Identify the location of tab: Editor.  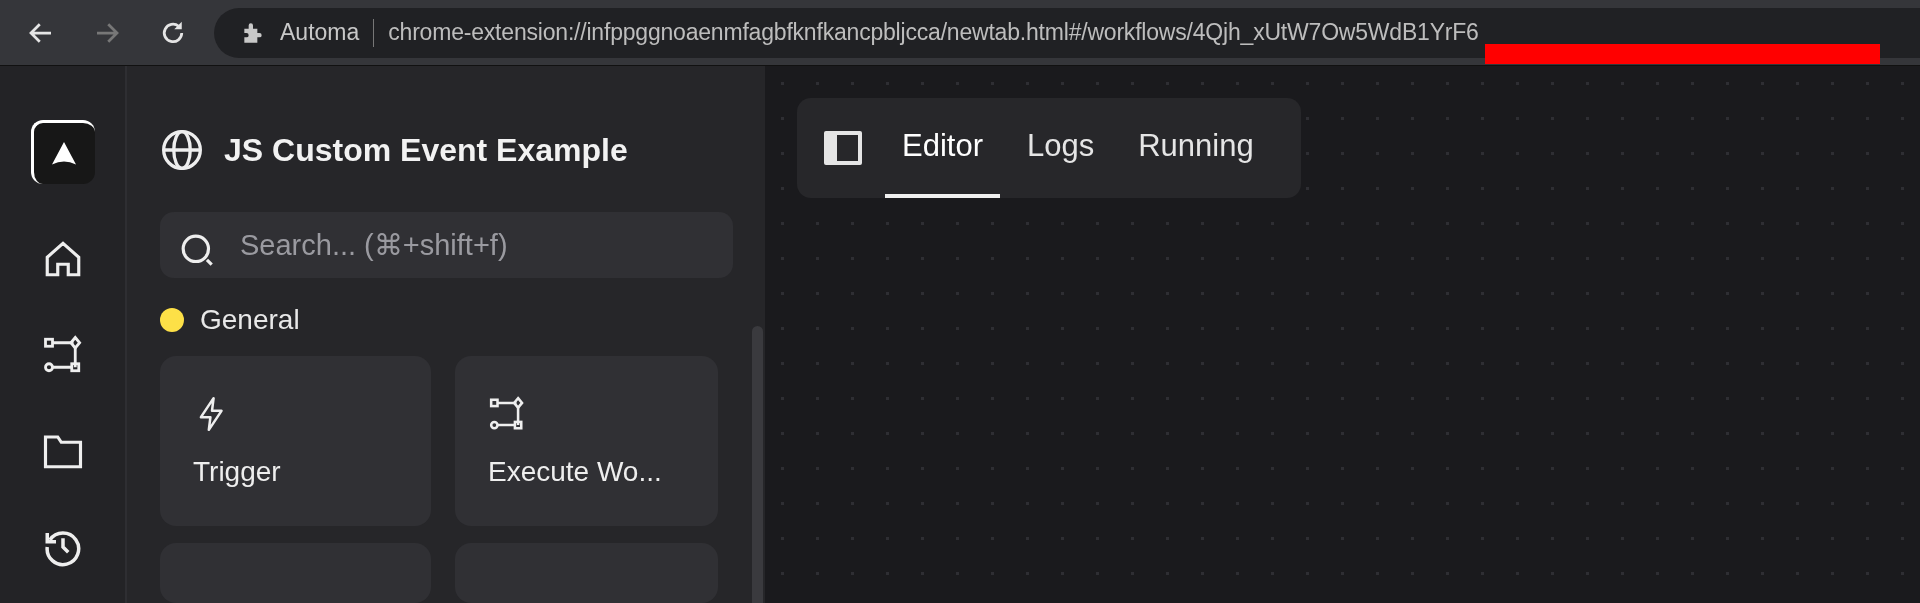
(942, 148).